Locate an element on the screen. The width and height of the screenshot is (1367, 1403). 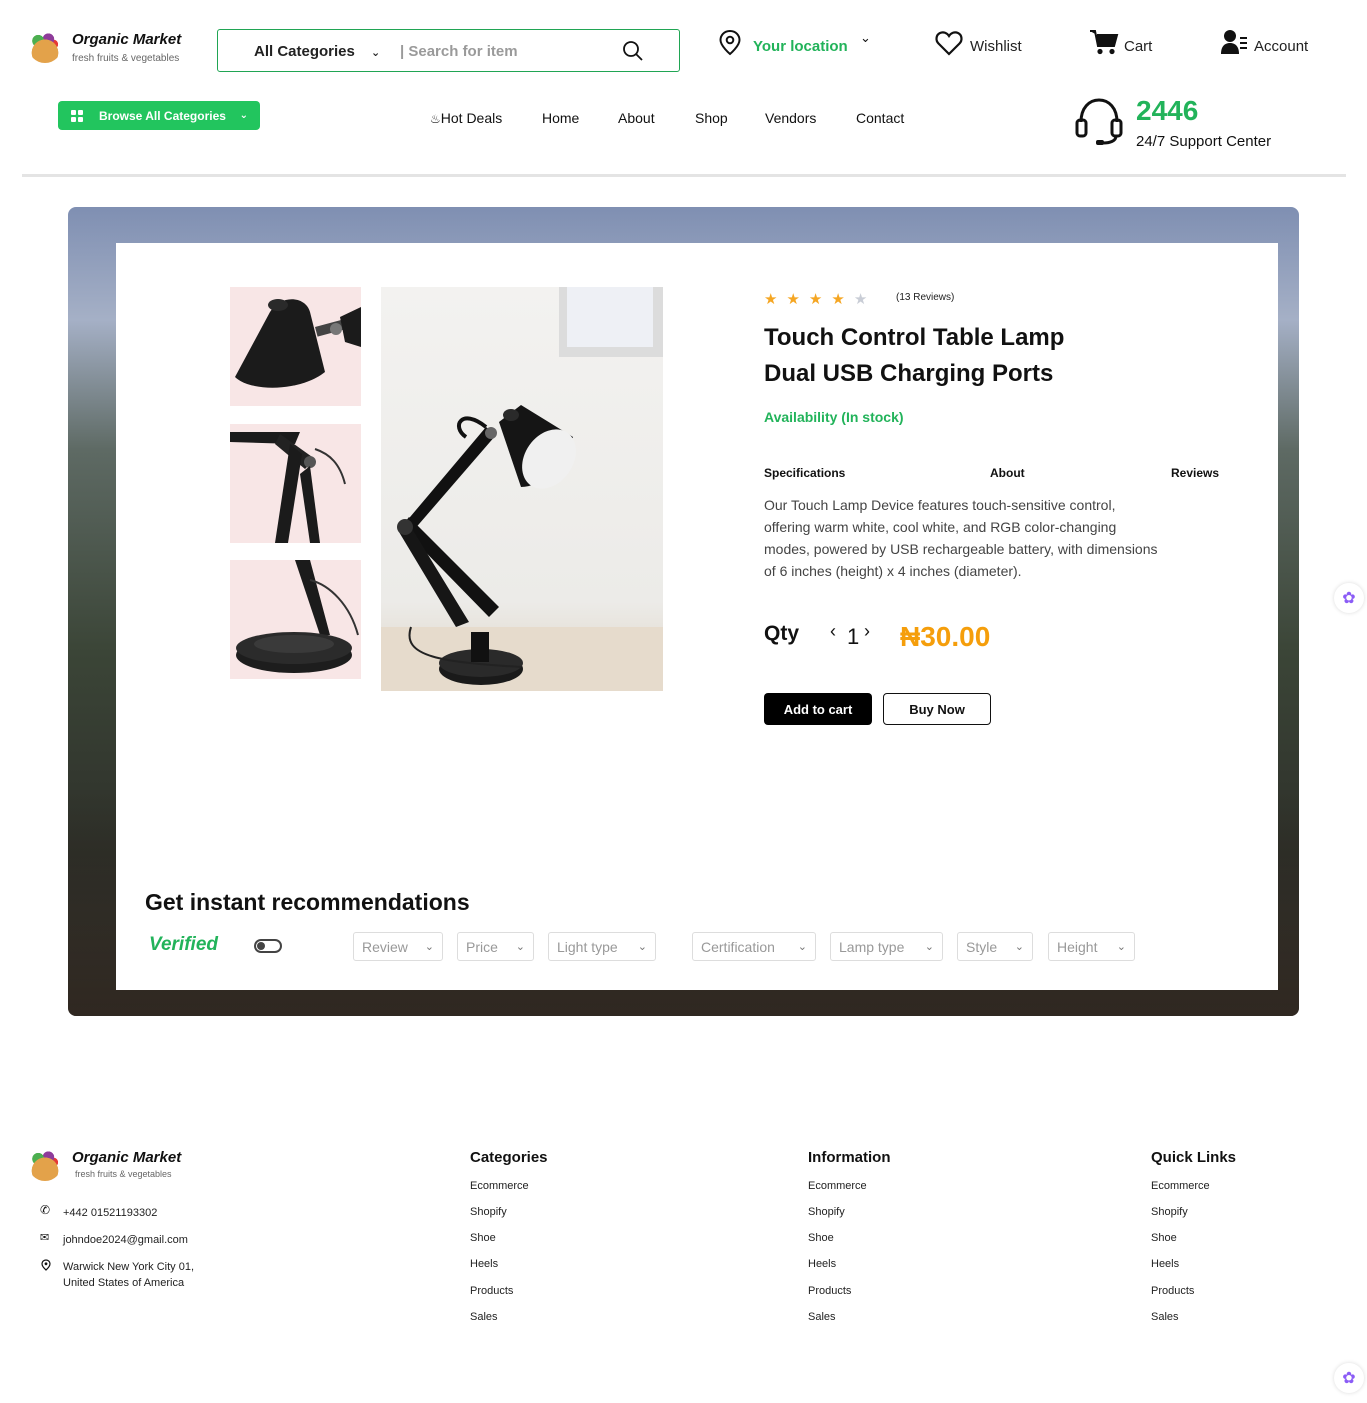
rating-stars: ★ ★ ★ ★ ★ is located at coordinates (820, 299).